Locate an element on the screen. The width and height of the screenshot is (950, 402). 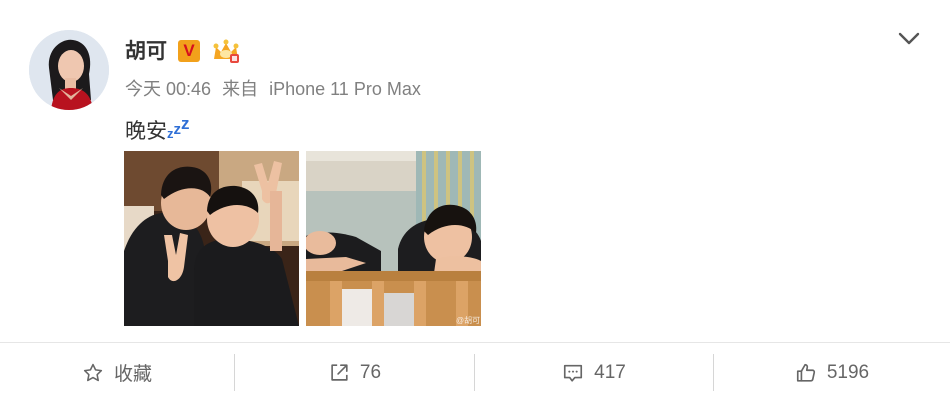
post-photo-2: @胡可 is located at coordinates (393, 238).